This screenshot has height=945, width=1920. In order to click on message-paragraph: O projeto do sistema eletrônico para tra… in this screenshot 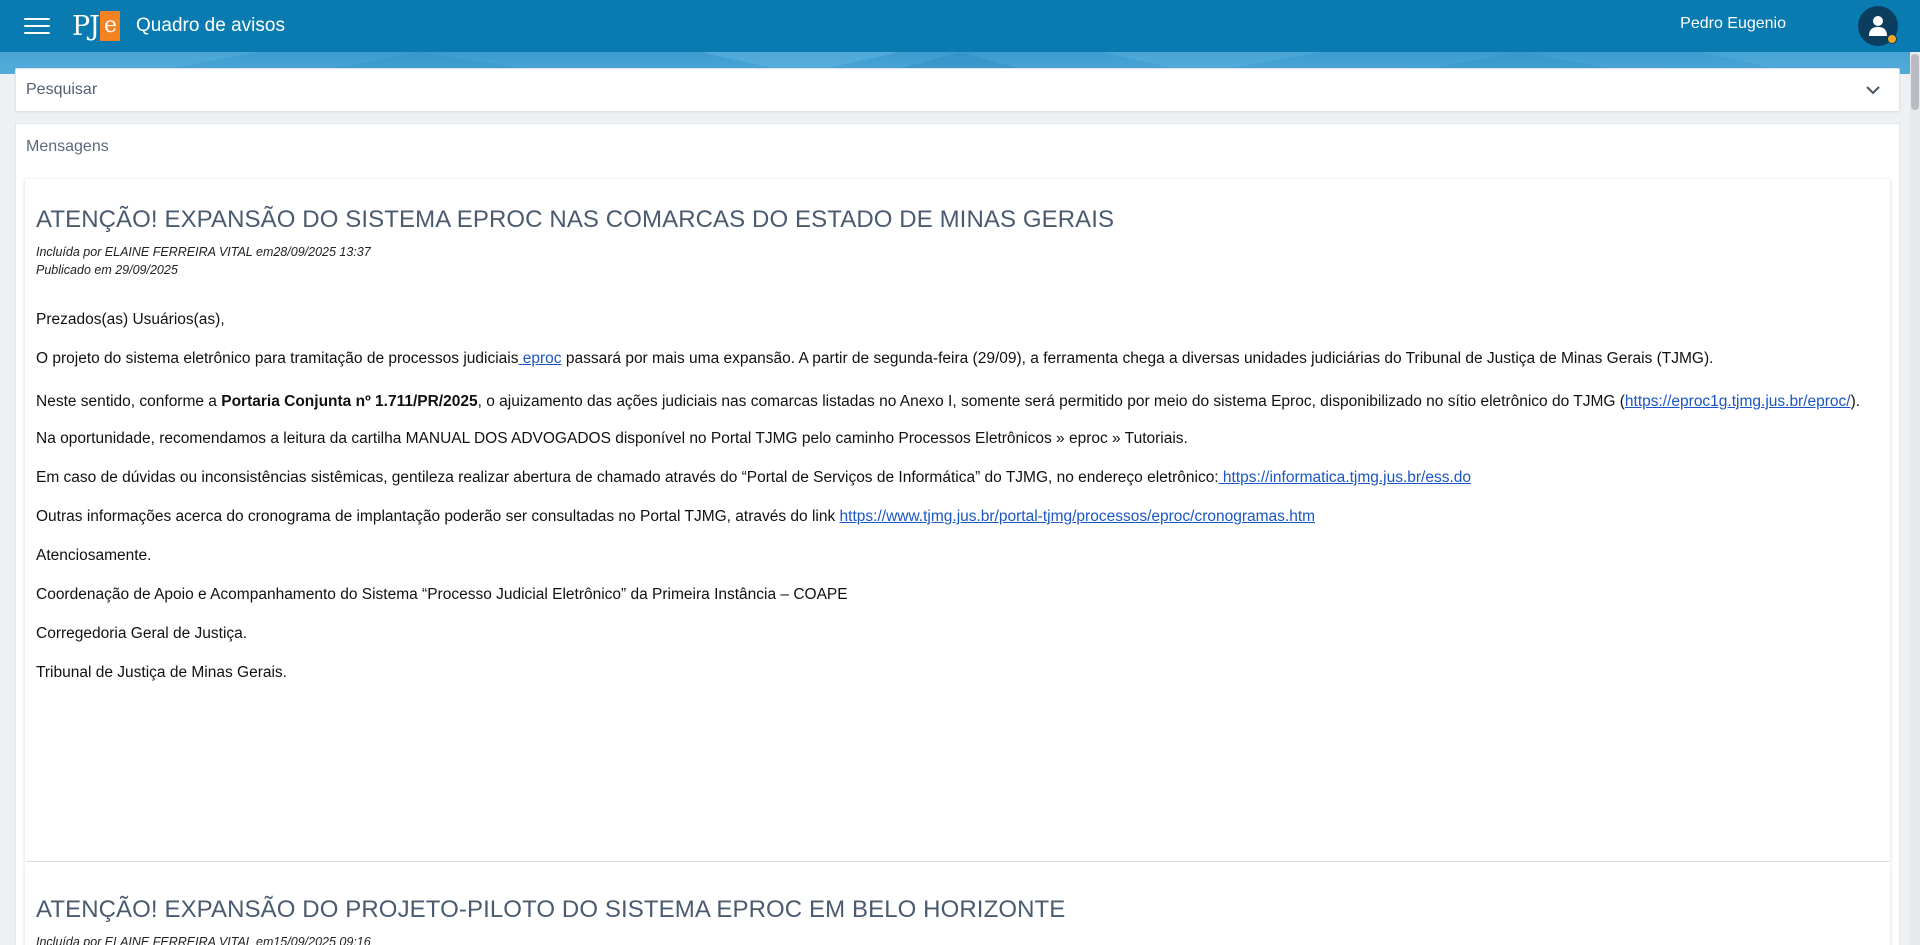, I will do `click(957, 358)`.